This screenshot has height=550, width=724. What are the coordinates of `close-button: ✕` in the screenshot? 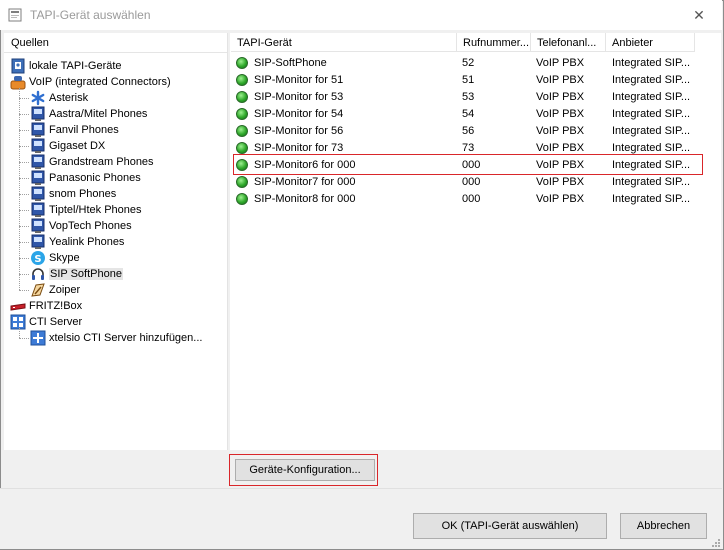 It's located at (699, 15).